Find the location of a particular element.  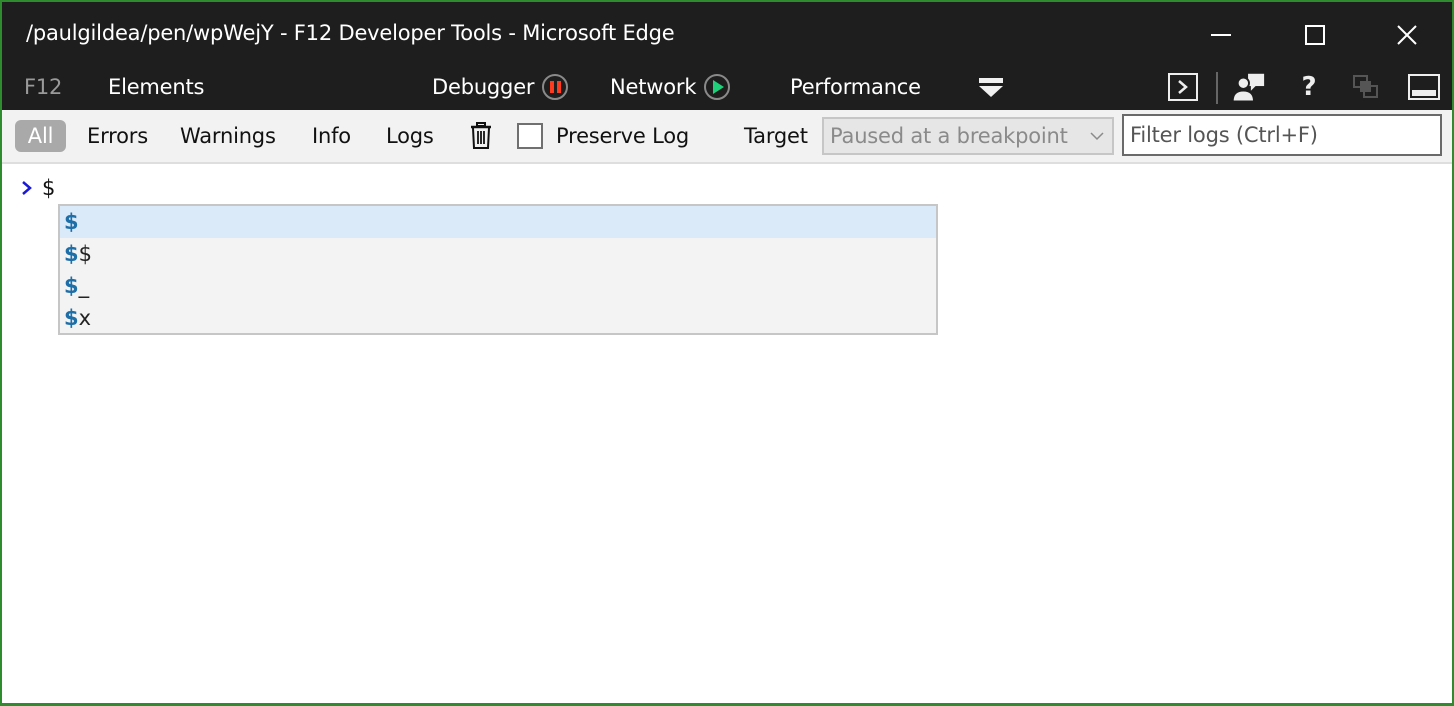

tab-label: Debugger is located at coordinates (483, 87).